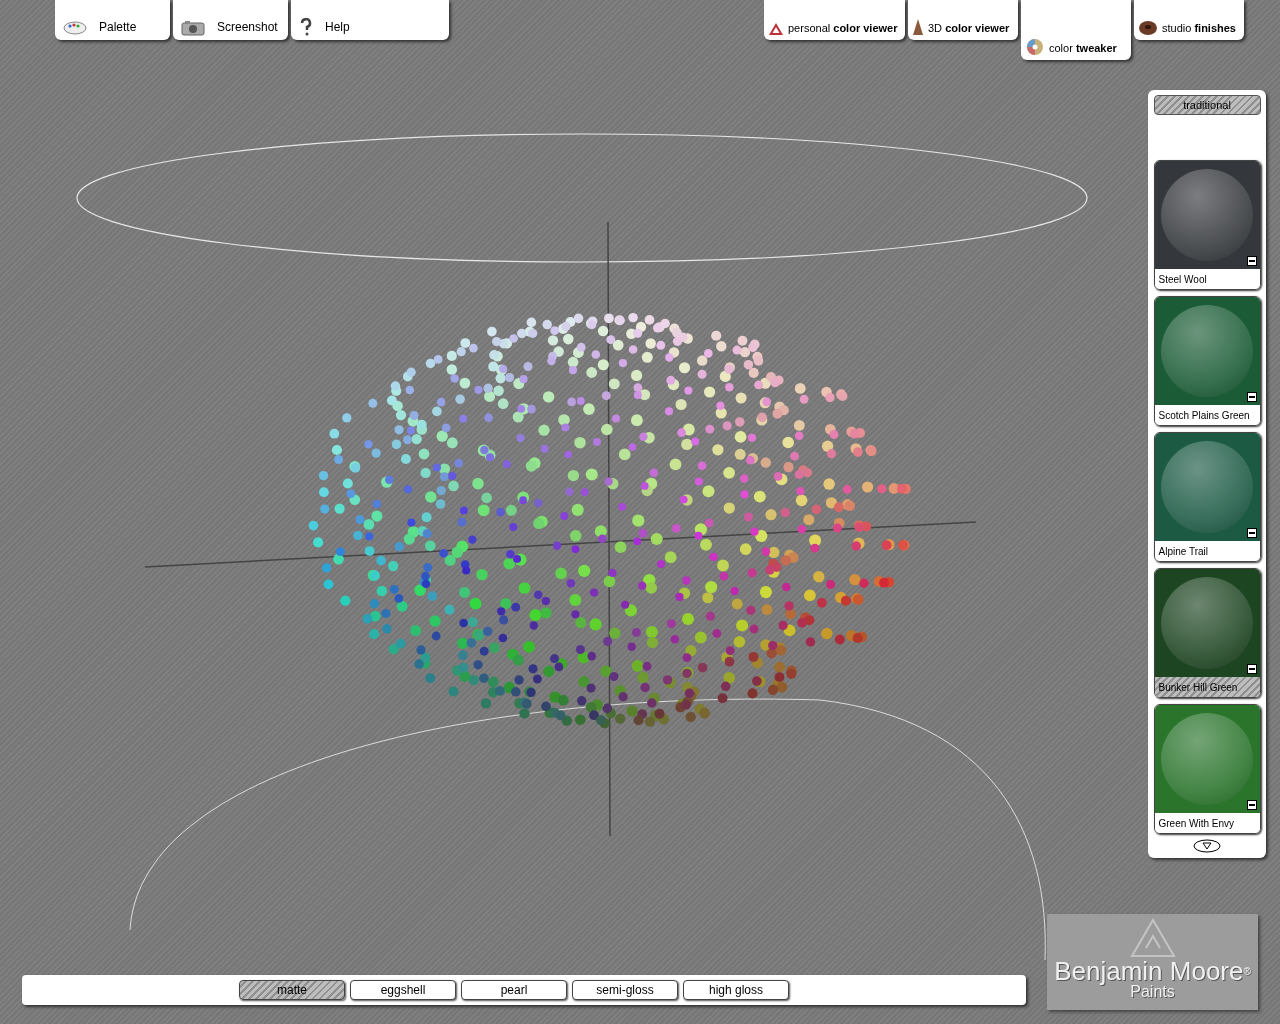 The width and height of the screenshot is (1280, 1024). Describe the element at coordinates (292, 990) in the screenshot. I see `finish-button: matte` at that location.